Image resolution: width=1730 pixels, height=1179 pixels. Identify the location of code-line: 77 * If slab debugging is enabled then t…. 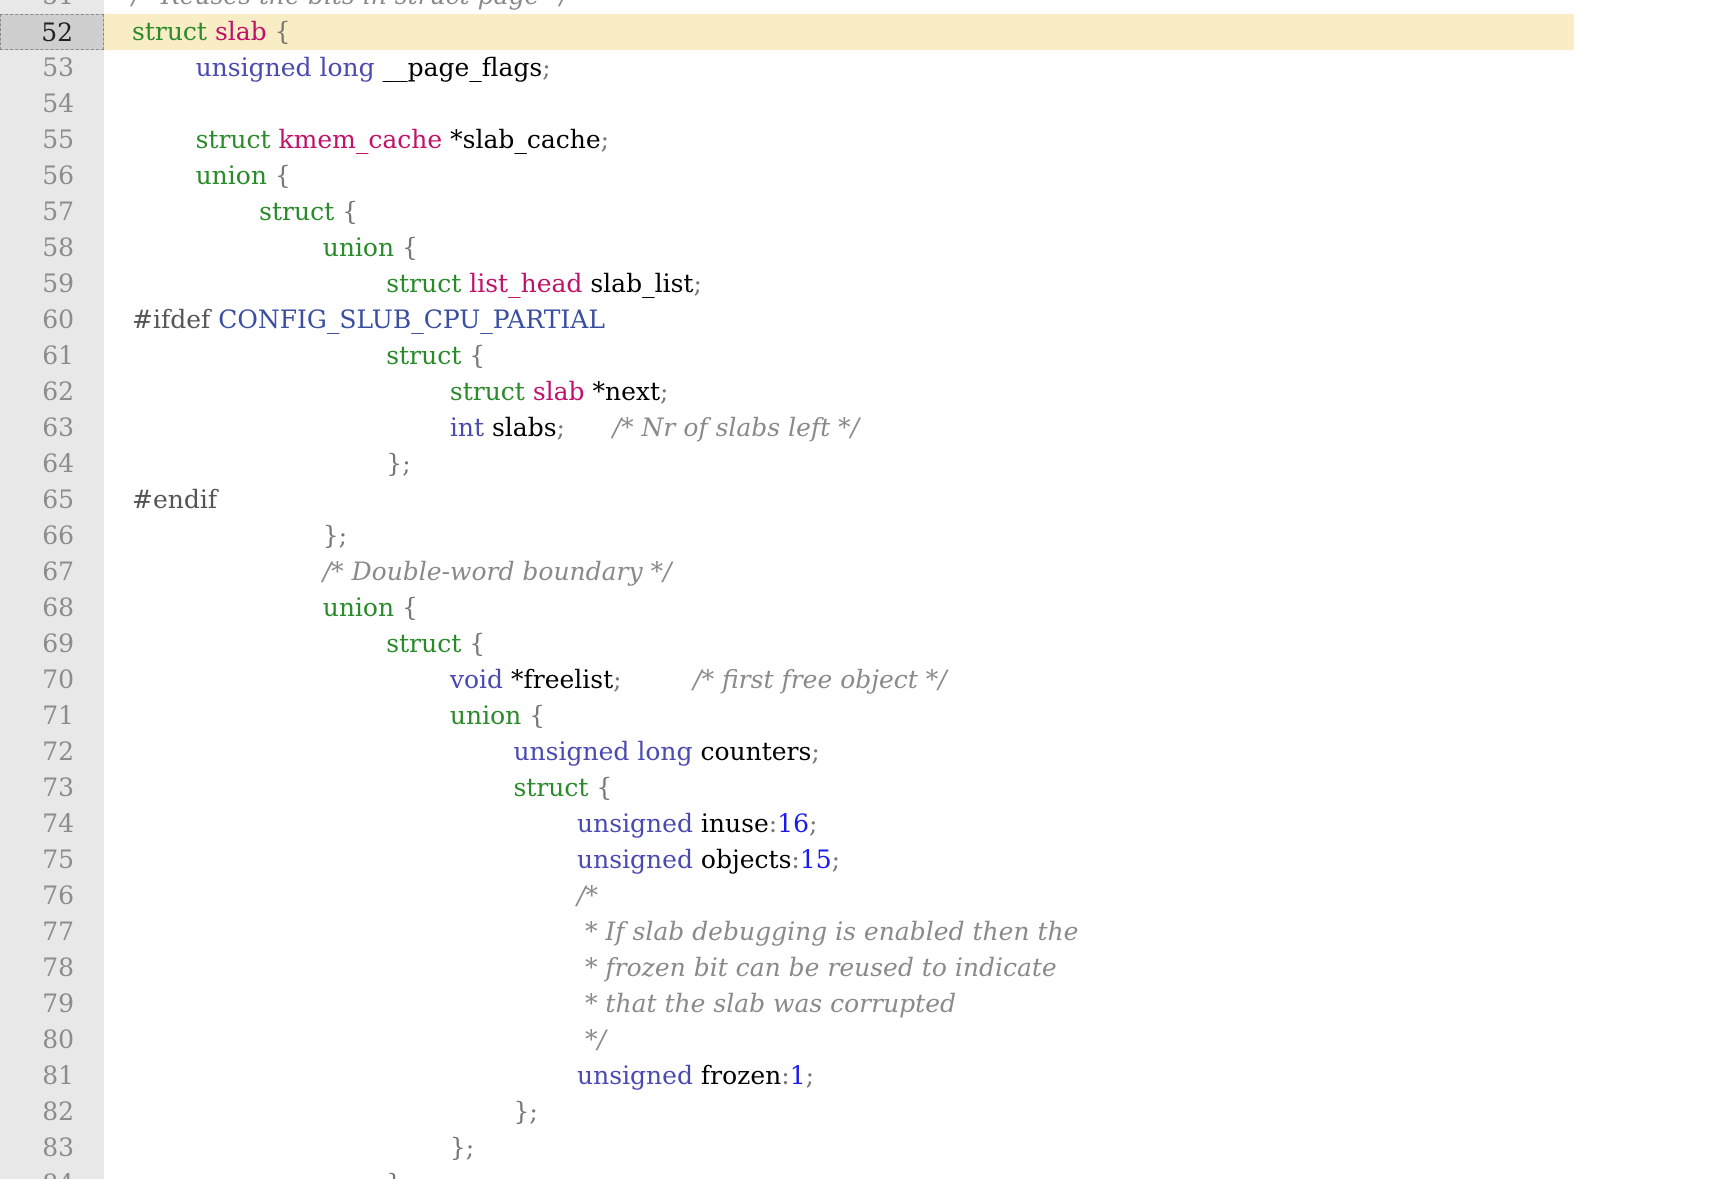
(865, 932).